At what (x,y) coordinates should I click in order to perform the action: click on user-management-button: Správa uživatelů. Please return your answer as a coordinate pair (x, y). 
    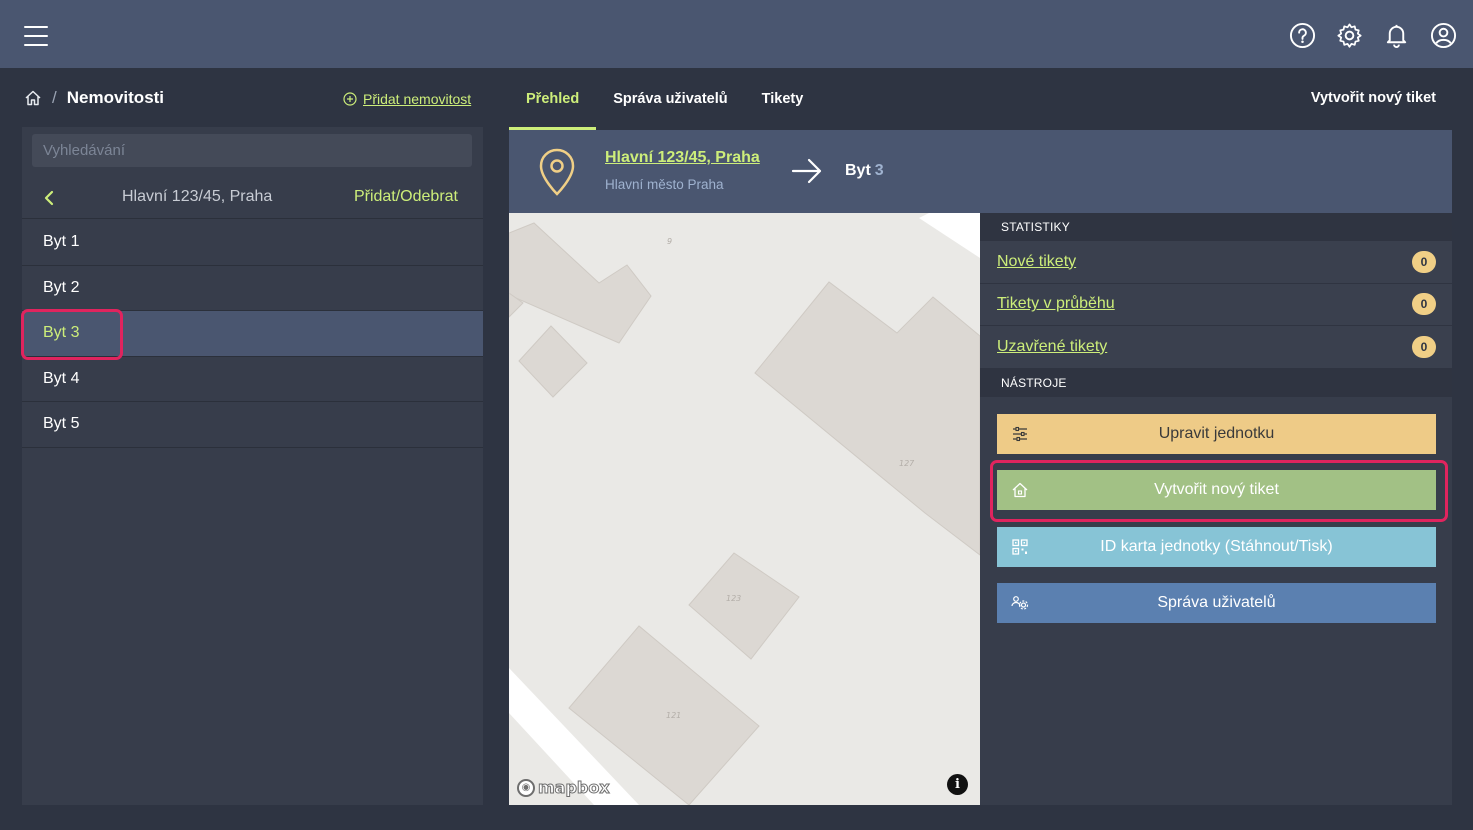
    Looking at the image, I should click on (1216, 603).